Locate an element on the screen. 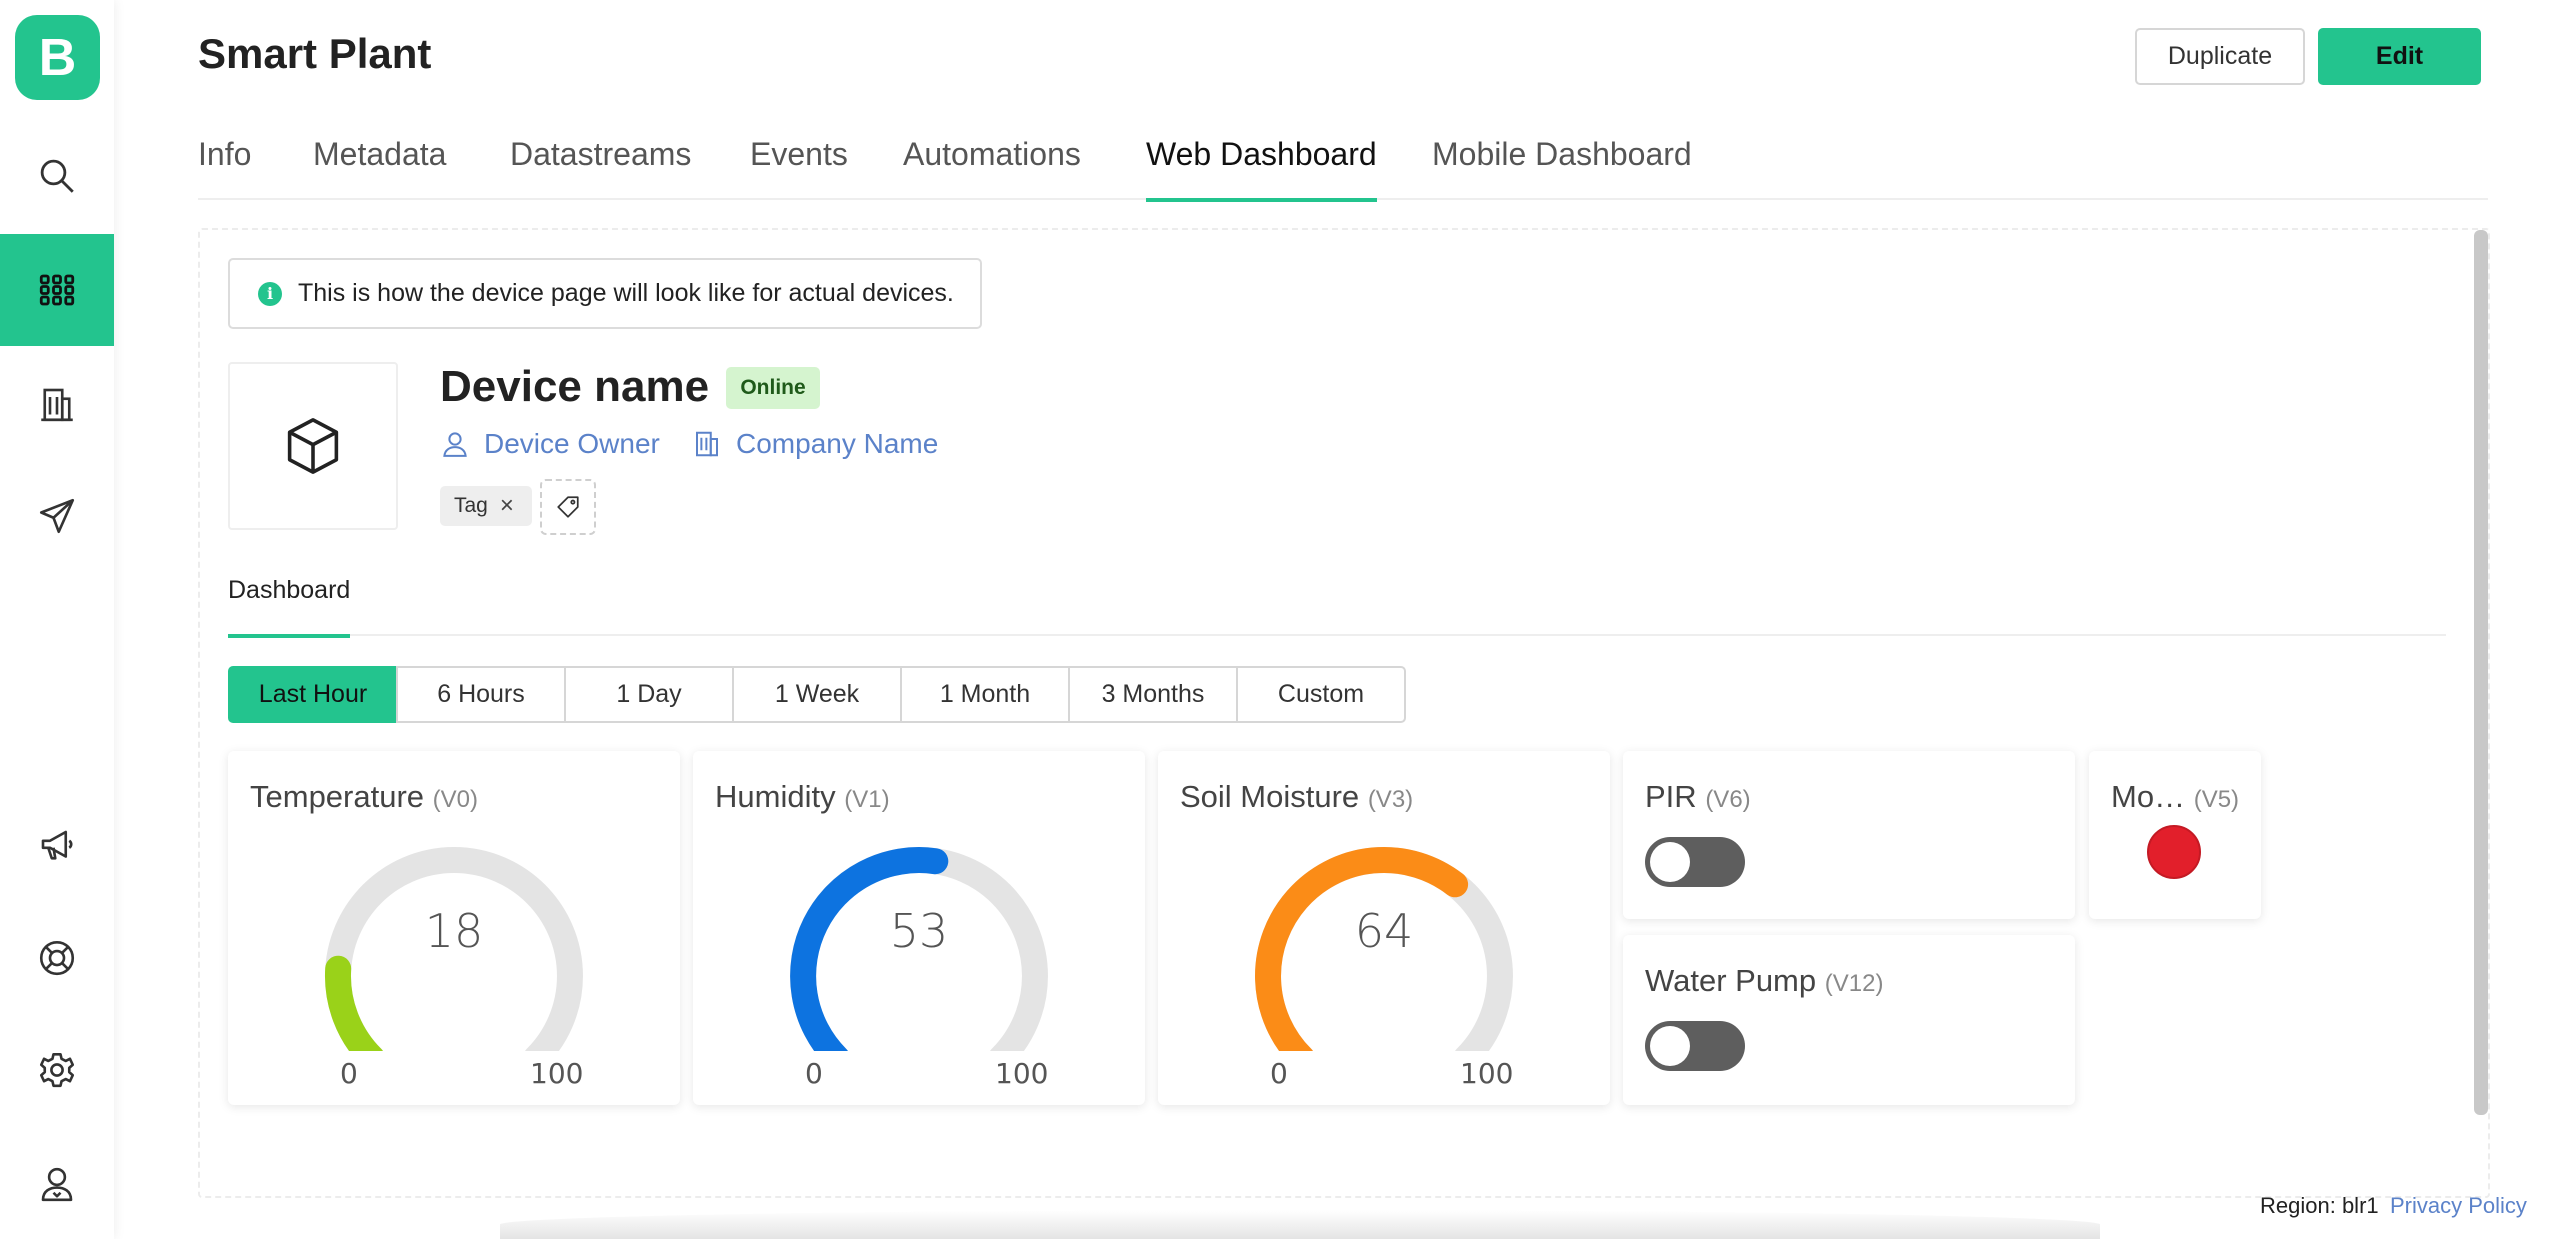 The image size is (2549, 1239). company-name-label: Company Name is located at coordinates (837, 443).